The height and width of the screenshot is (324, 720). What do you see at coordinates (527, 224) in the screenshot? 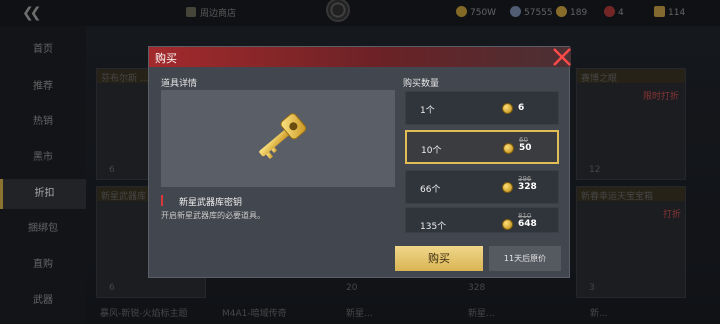
I see `option-price: 648` at bounding box center [527, 224].